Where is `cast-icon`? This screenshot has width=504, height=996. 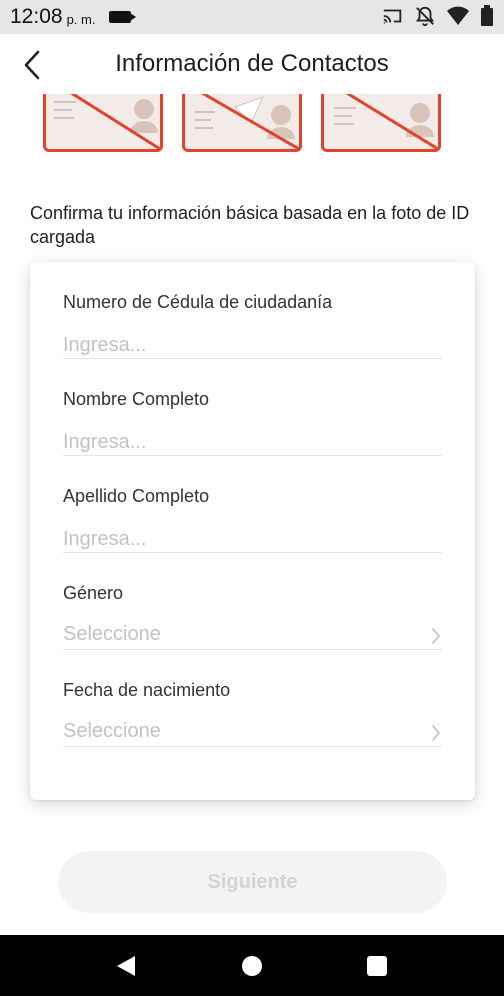 cast-icon is located at coordinates (392, 16).